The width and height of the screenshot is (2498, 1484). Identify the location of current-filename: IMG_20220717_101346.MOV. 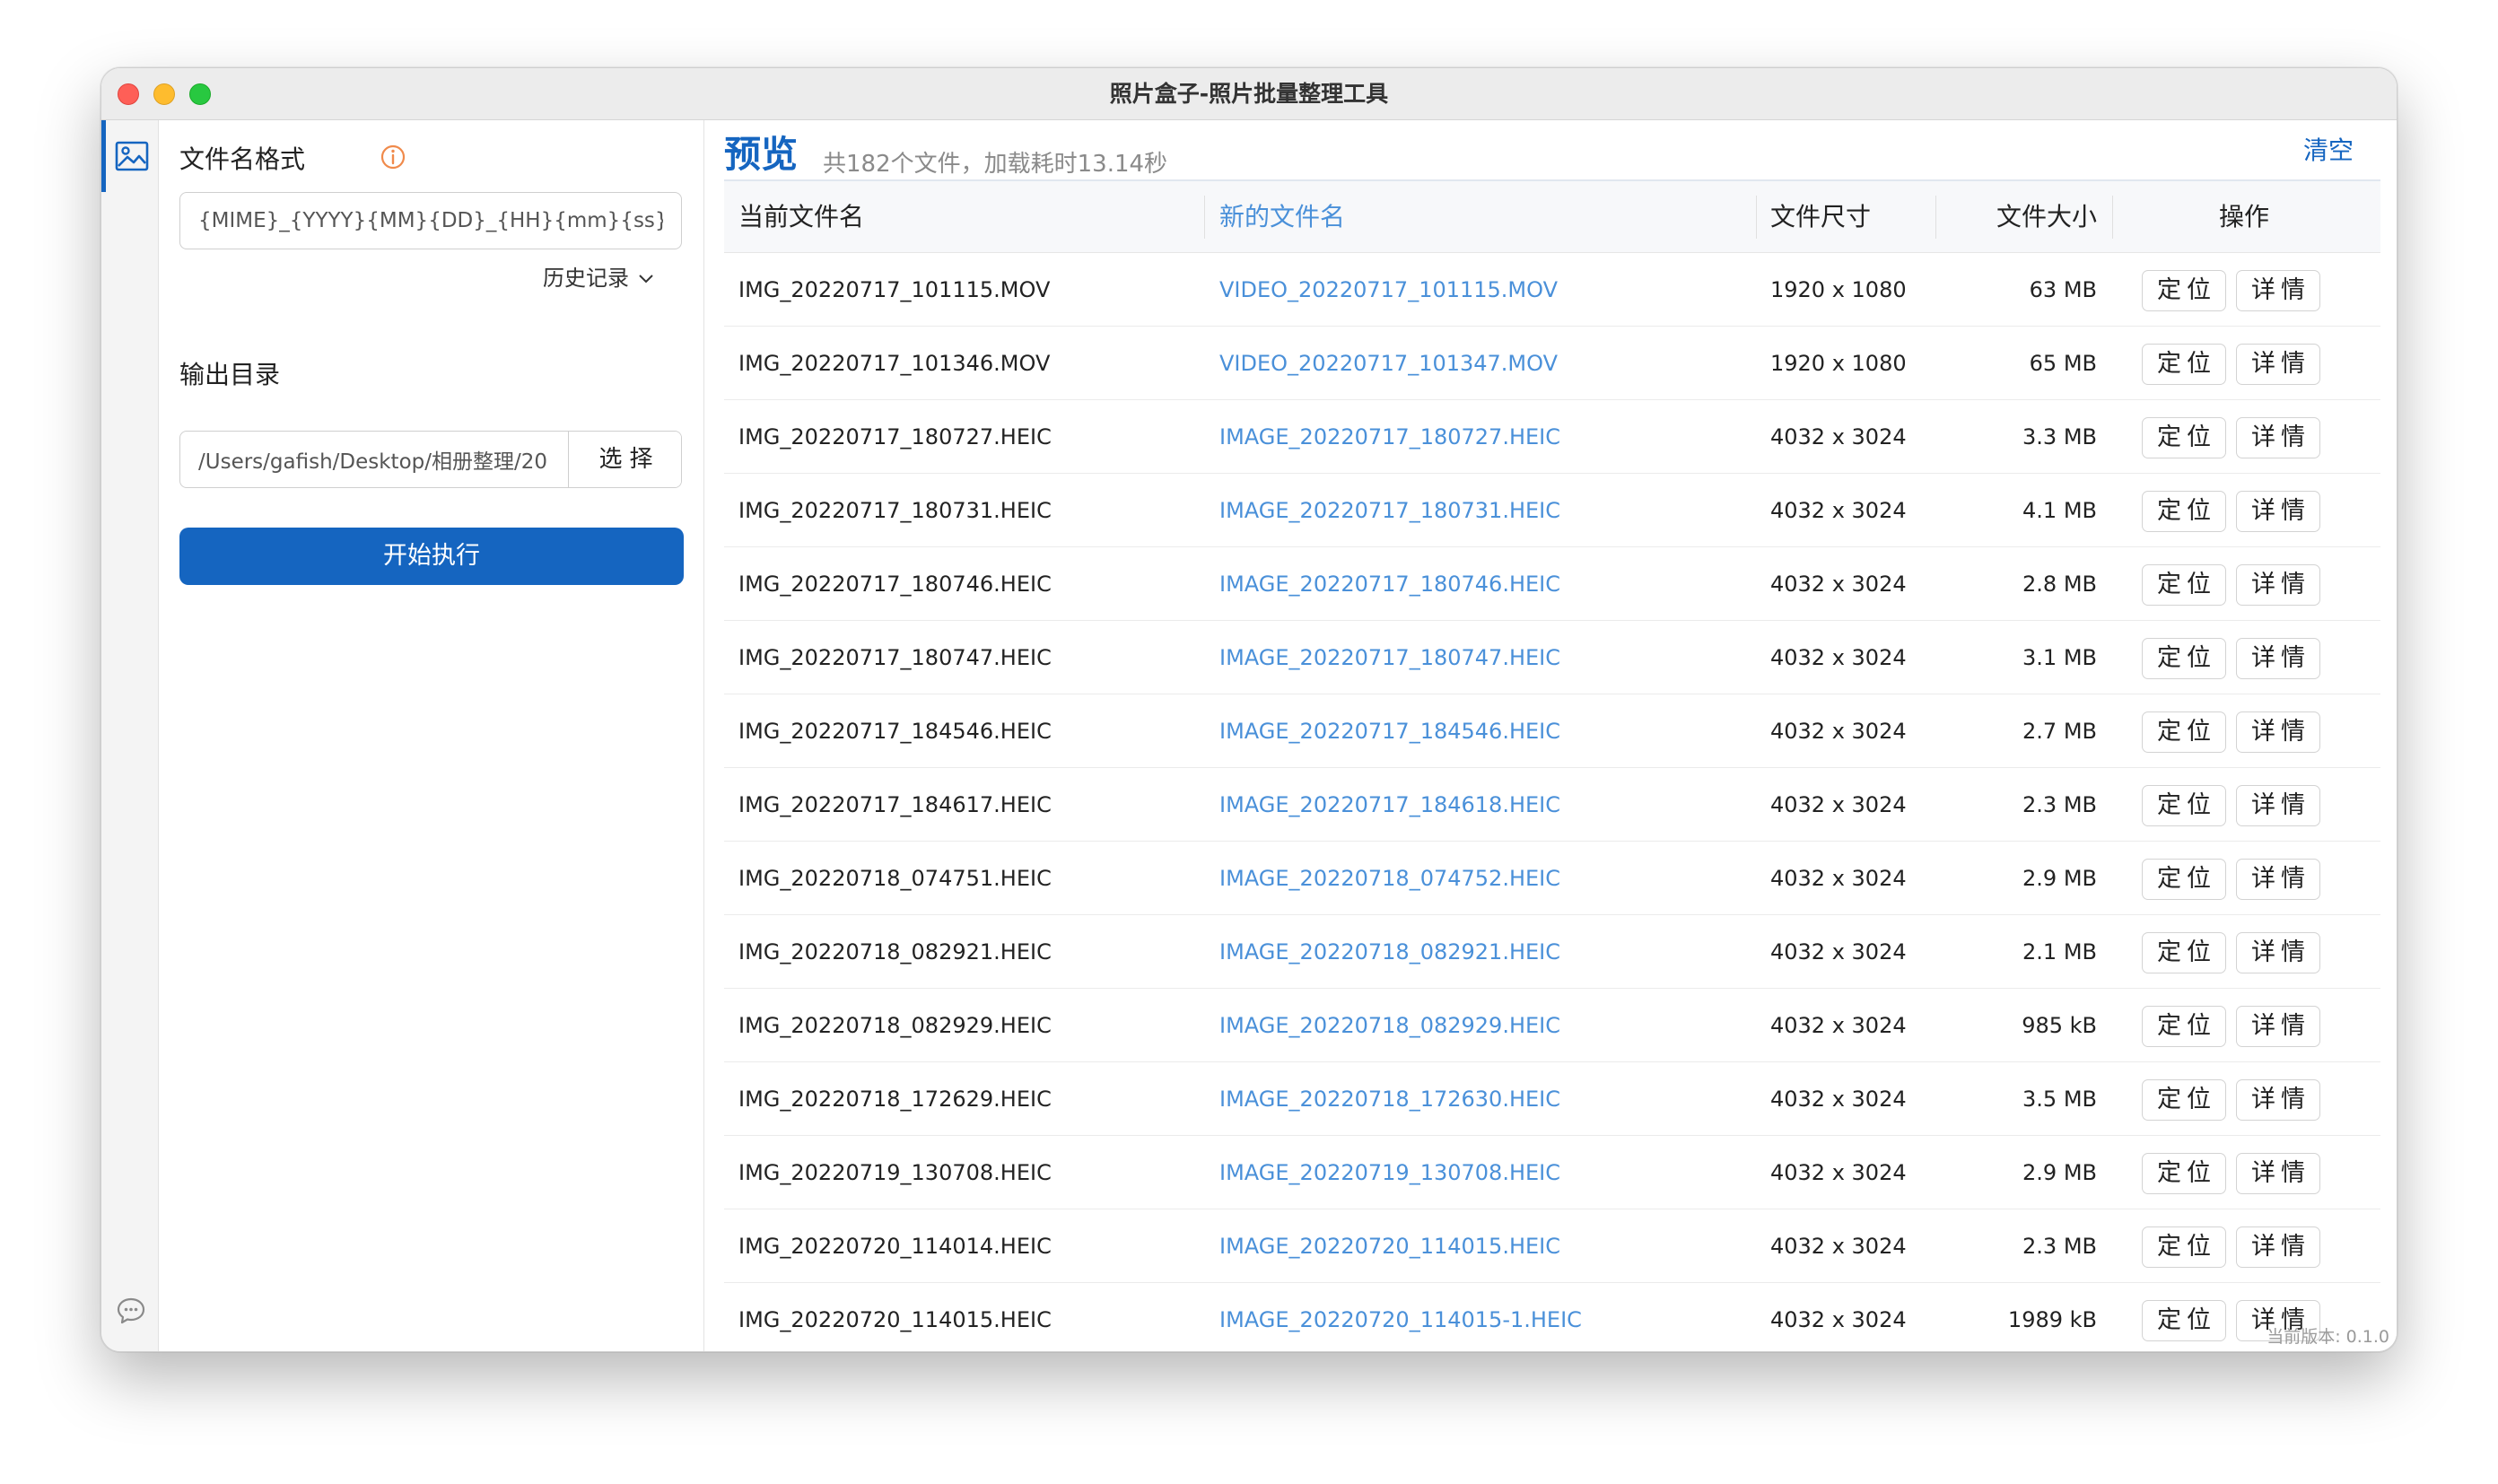
(894, 363).